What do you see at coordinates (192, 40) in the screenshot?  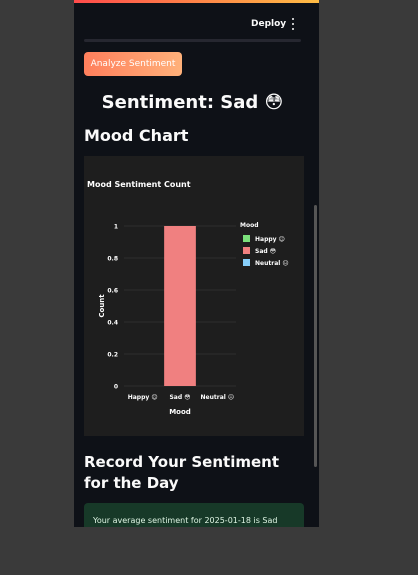 I see `divider` at bounding box center [192, 40].